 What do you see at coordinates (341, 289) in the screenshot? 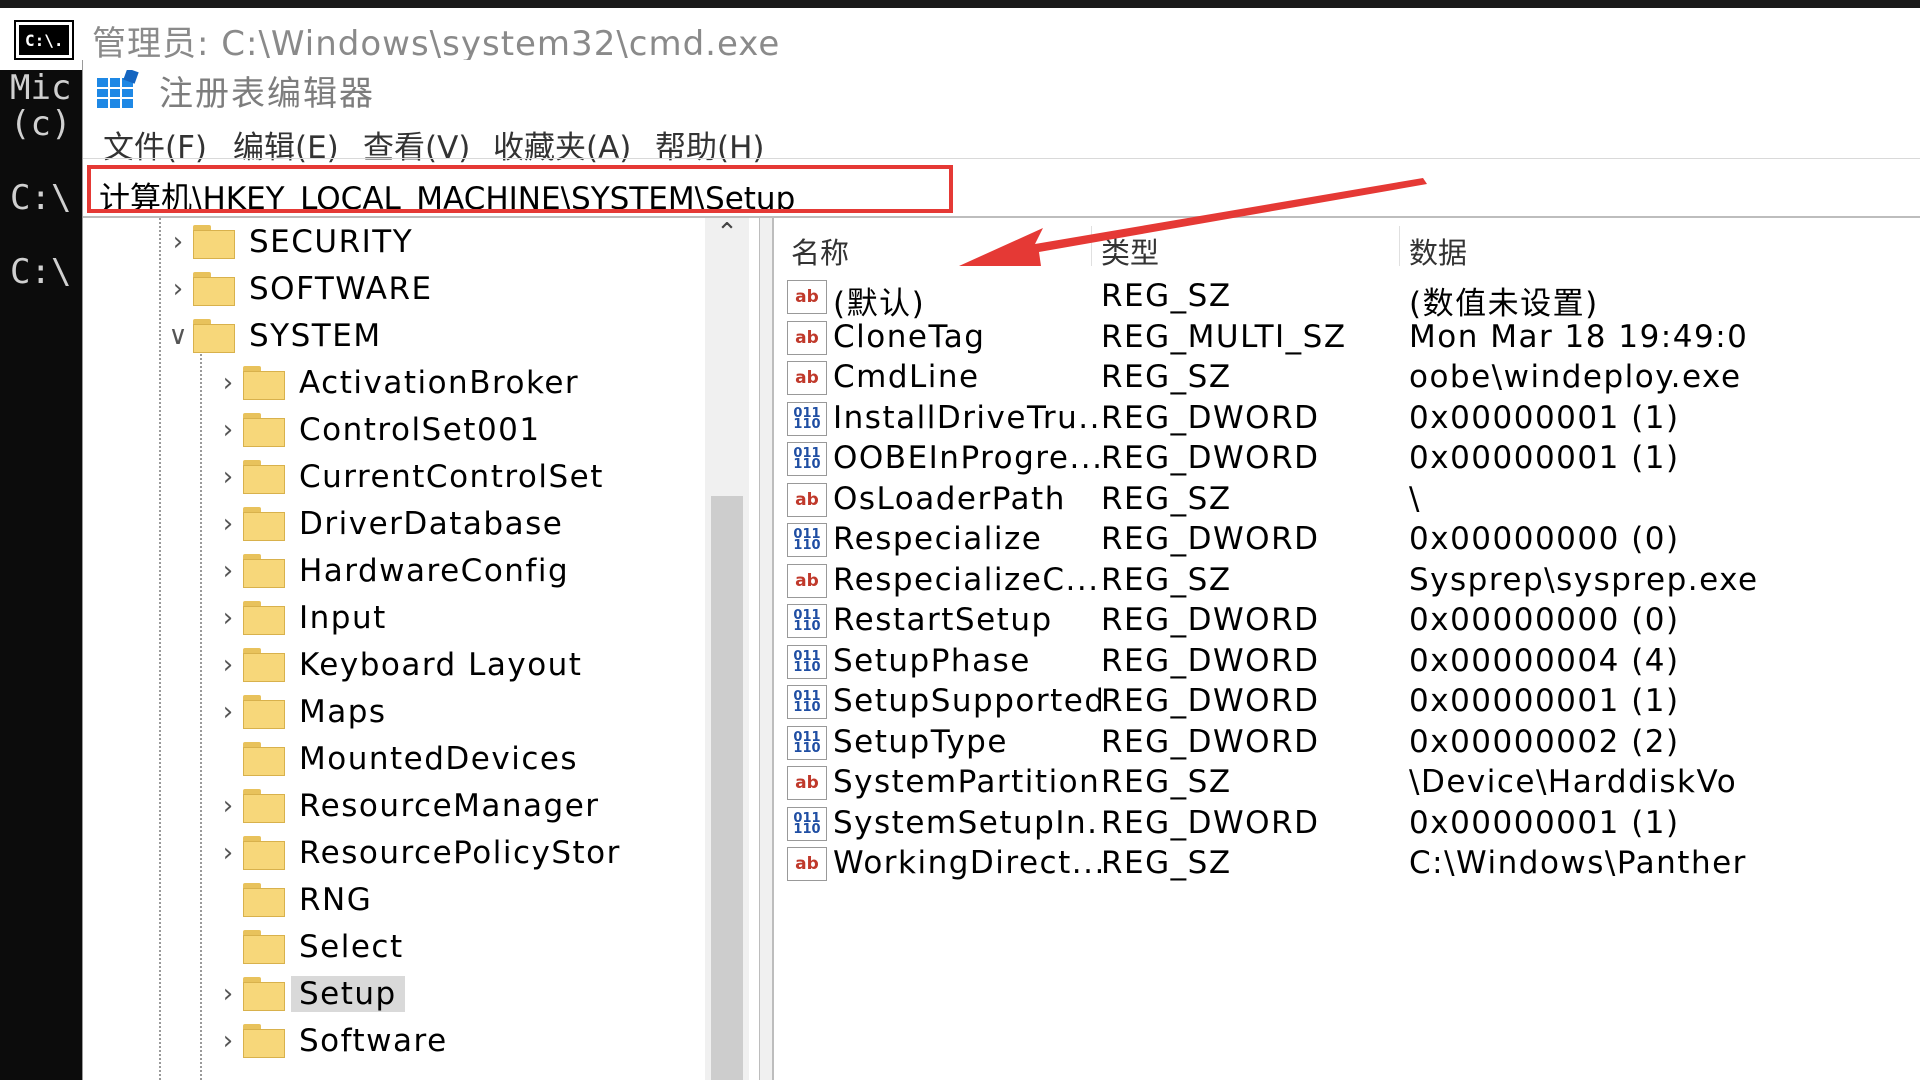
I see `tree-item-label: SOFTWARE` at bounding box center [341, 289].